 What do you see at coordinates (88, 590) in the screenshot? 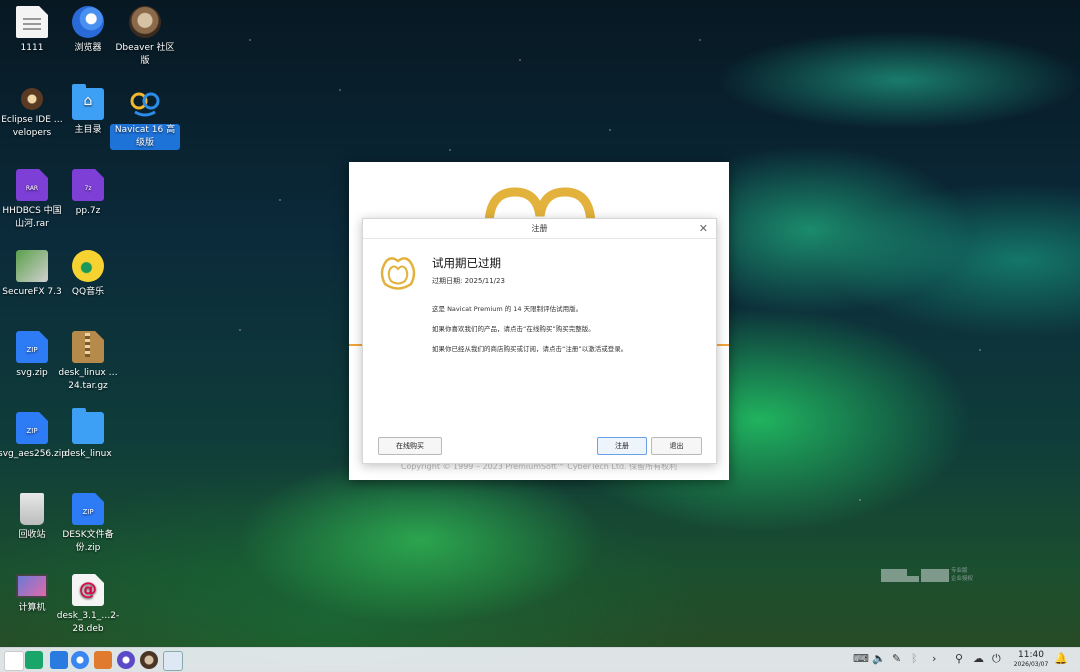
I see `debian-package-icon: @` at bounding box center [88, 590].